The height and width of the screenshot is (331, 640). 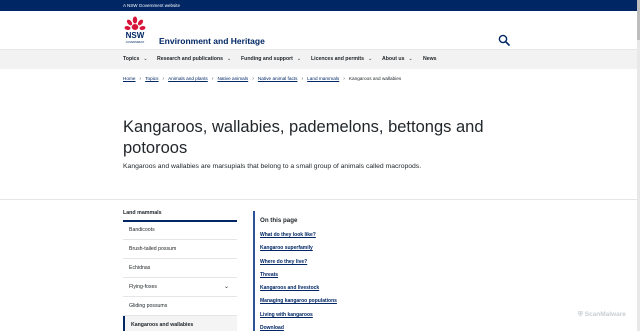 What do you see at coordinates (298, 301) in the screenshot?
I see `on-this-page-link: Managing kangaroo populations` at bounding box center [298, 301].